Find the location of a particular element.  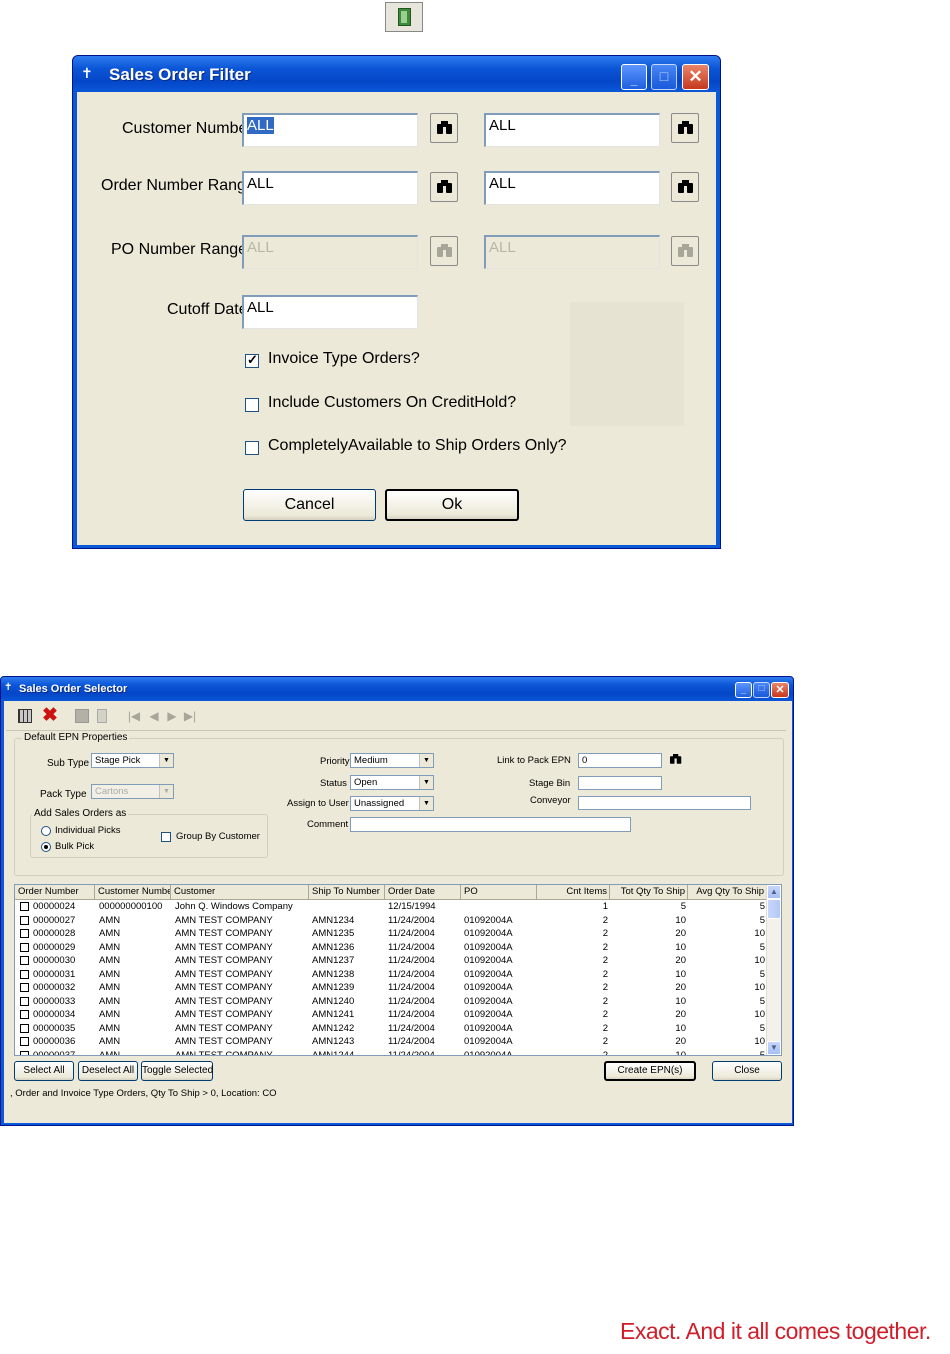

chevron-down-icon: ▼ is located at coordinates (426, 760).